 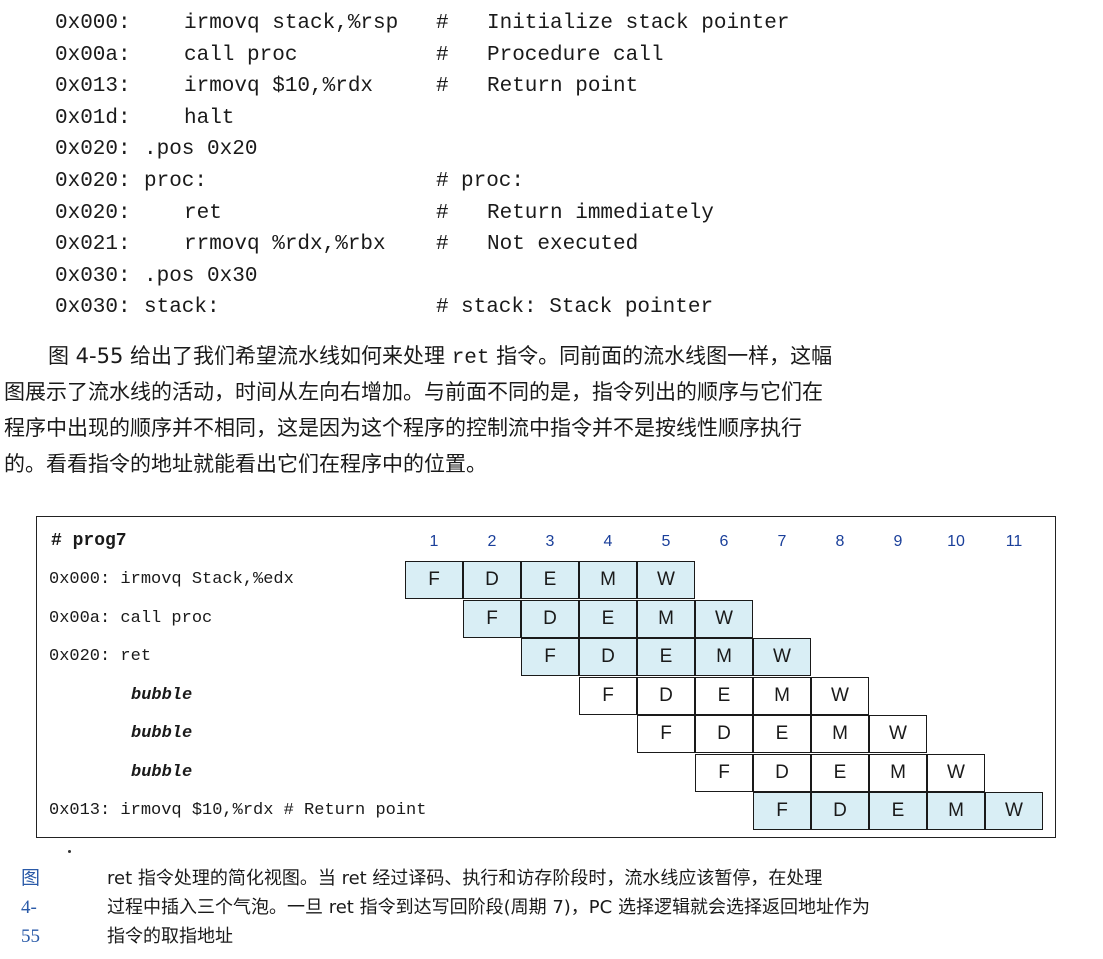 I want to click on instruction-label: 0x020: ret, so click(x=100, y=656).